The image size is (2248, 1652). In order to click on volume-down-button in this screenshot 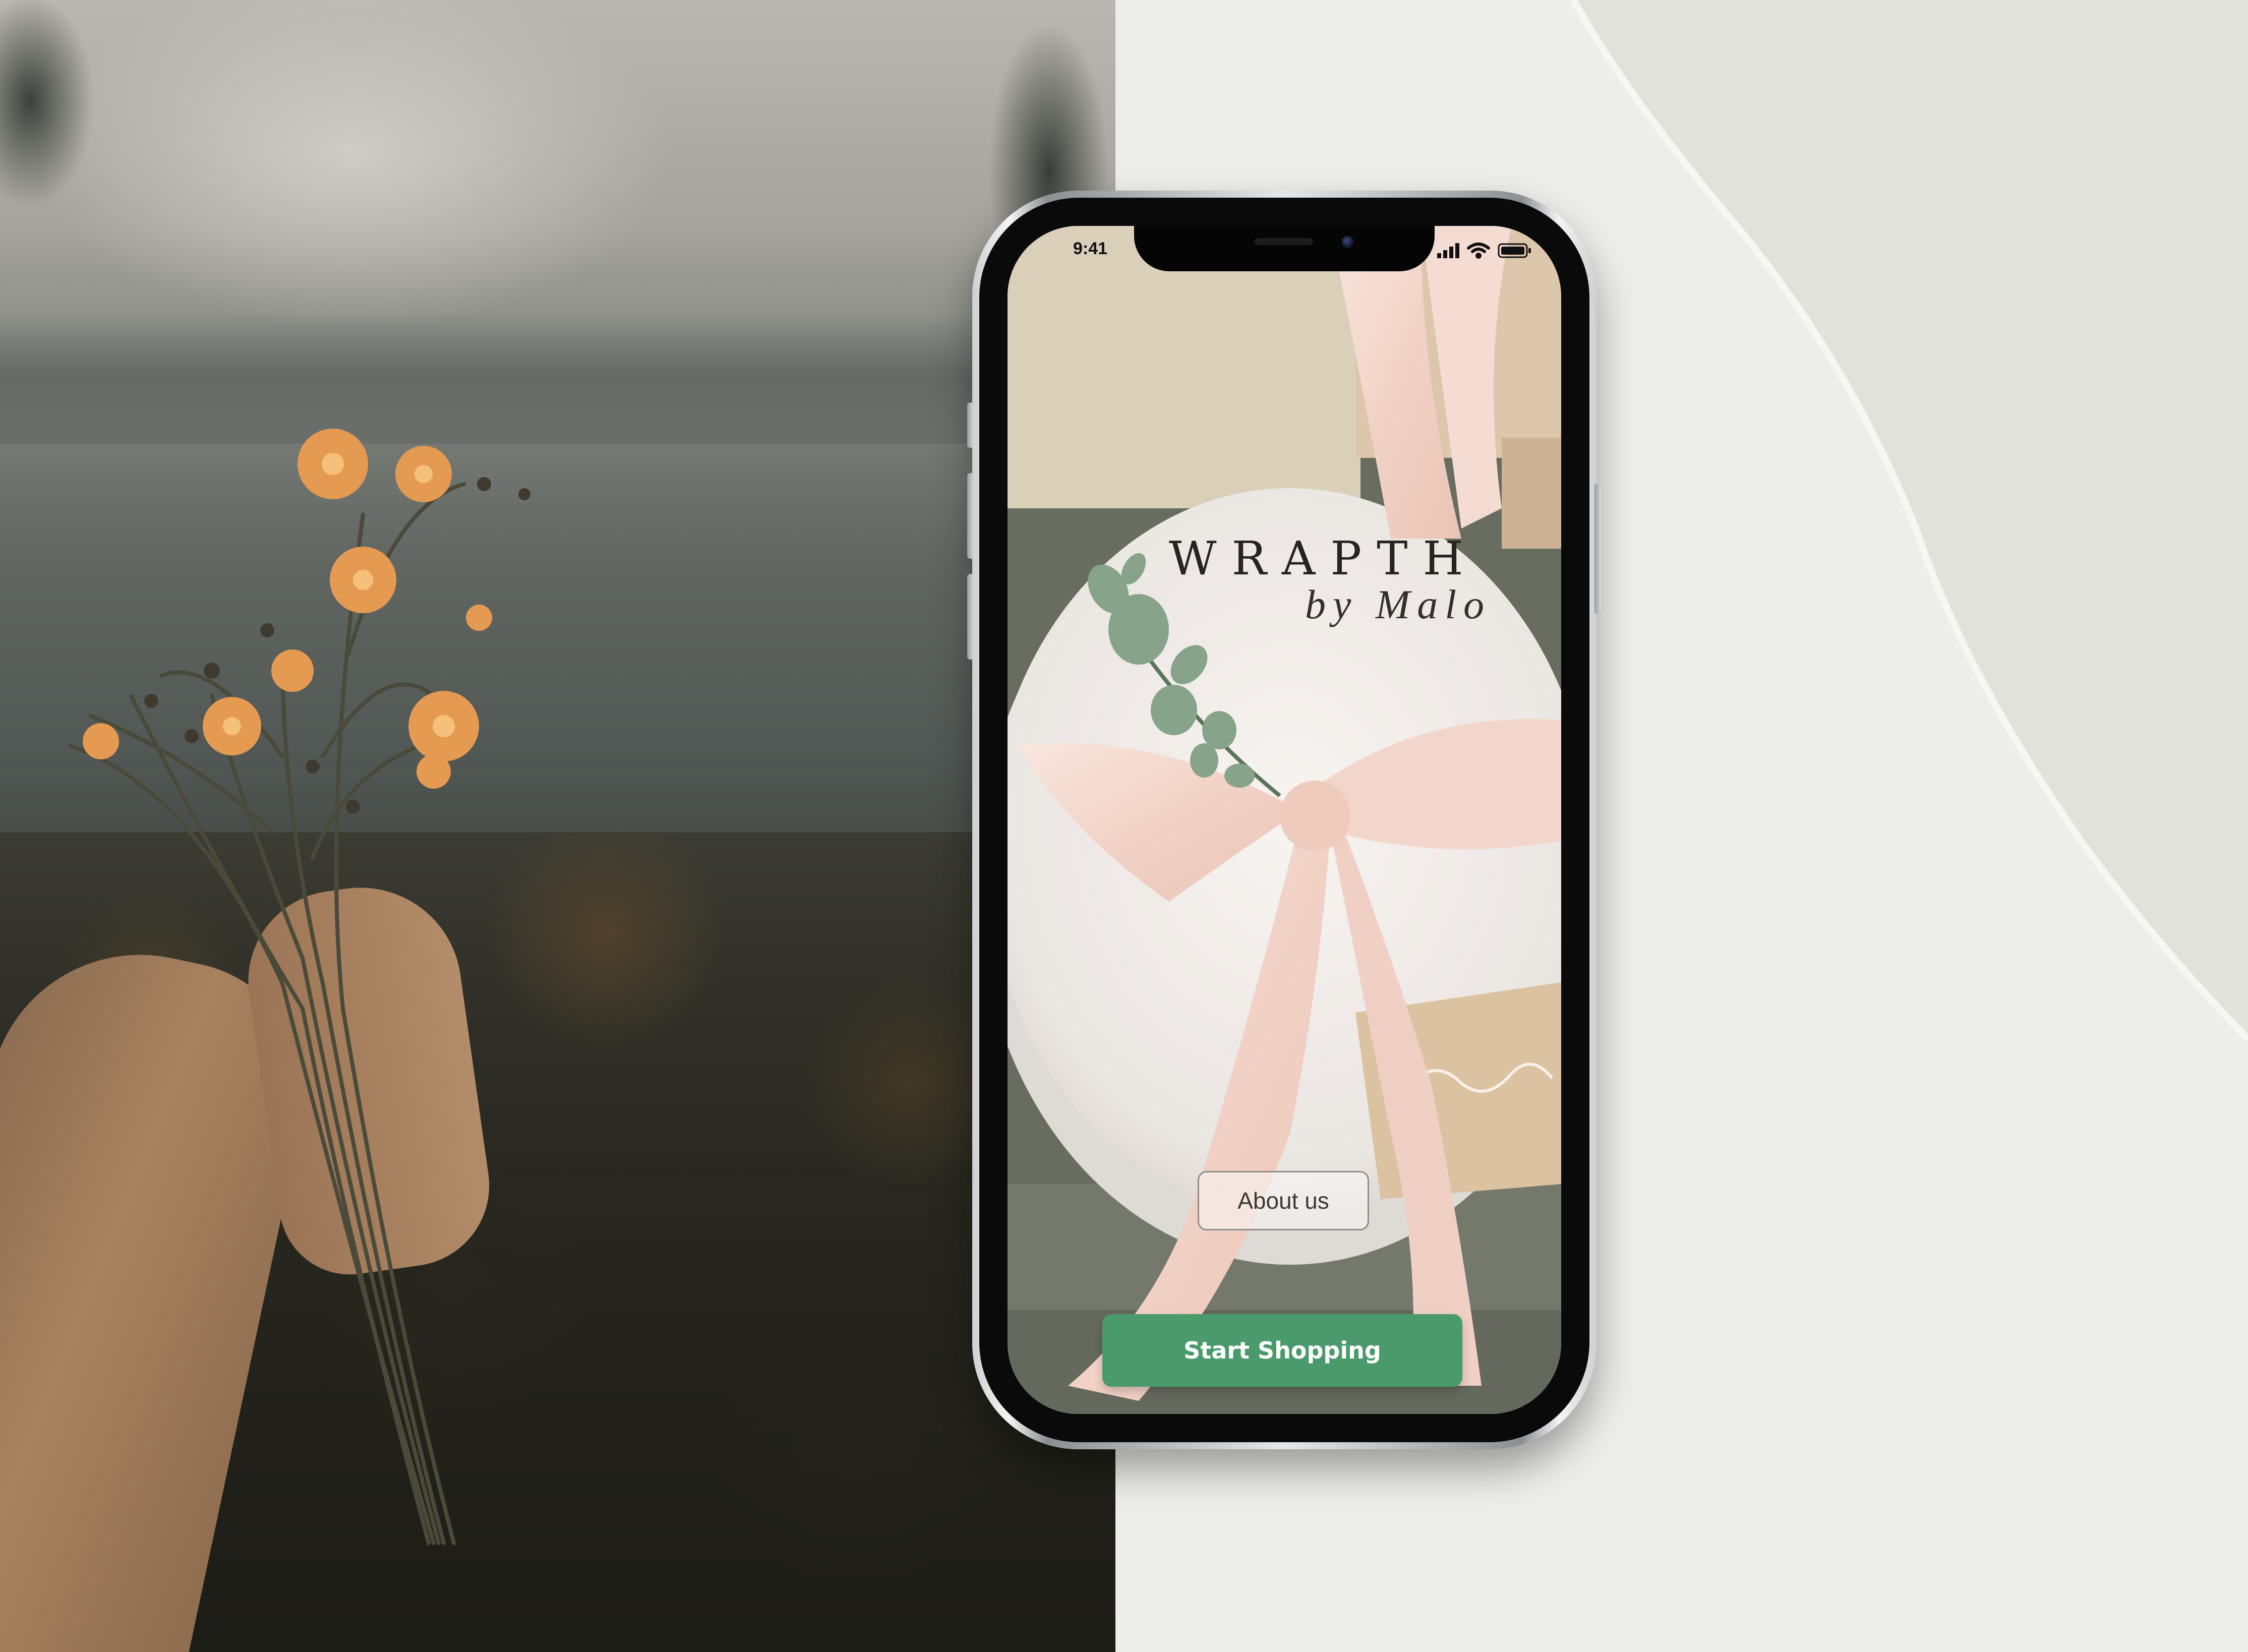, I will do `click(970, 617)`.